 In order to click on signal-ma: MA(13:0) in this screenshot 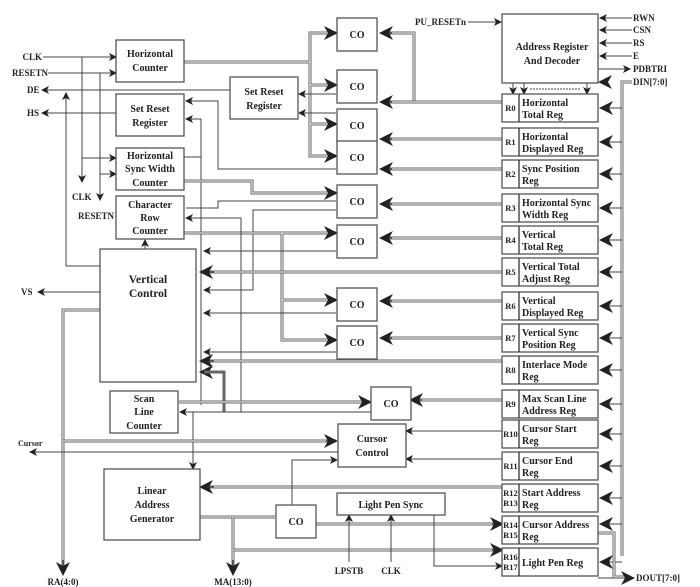, I will do `click(233, 582)`.